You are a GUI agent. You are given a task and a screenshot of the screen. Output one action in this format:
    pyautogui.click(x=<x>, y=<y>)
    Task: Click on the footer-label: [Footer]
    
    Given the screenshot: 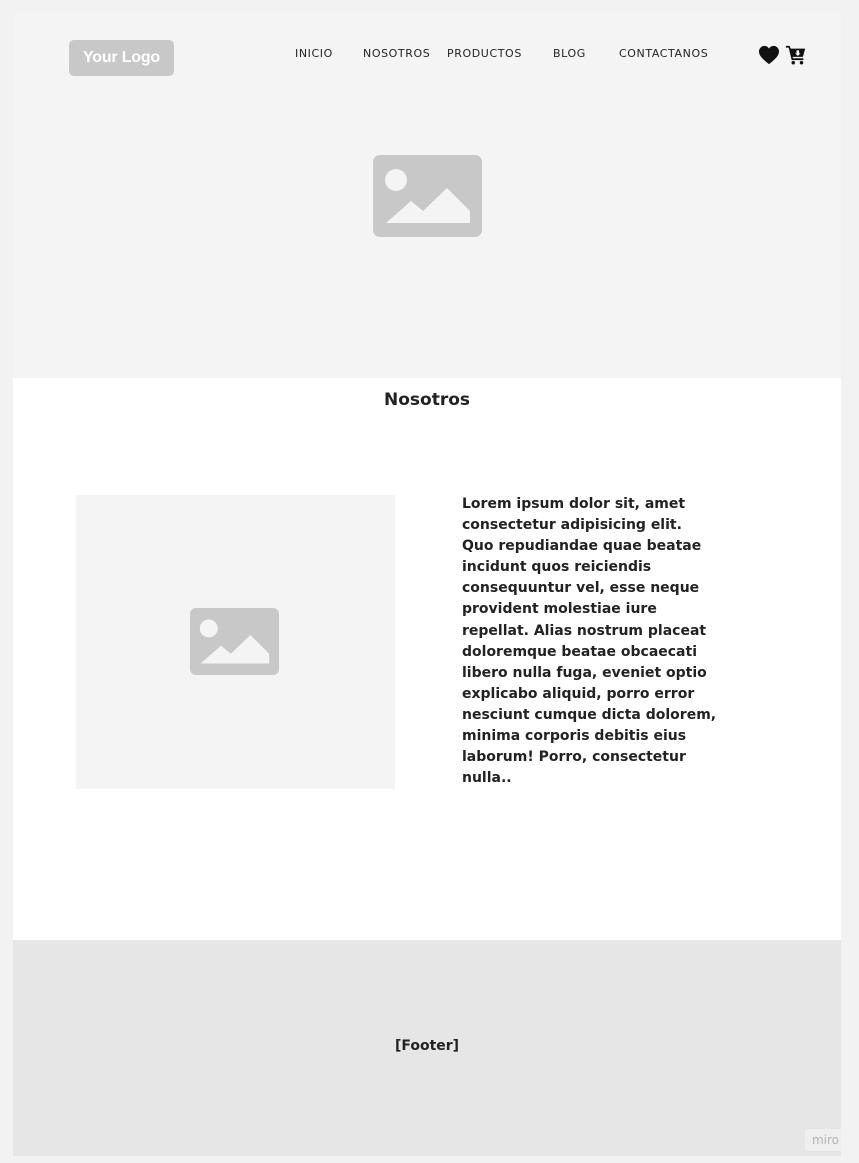 What is the action you would take?
    pyautogui.click(x=427, y=1046)
    